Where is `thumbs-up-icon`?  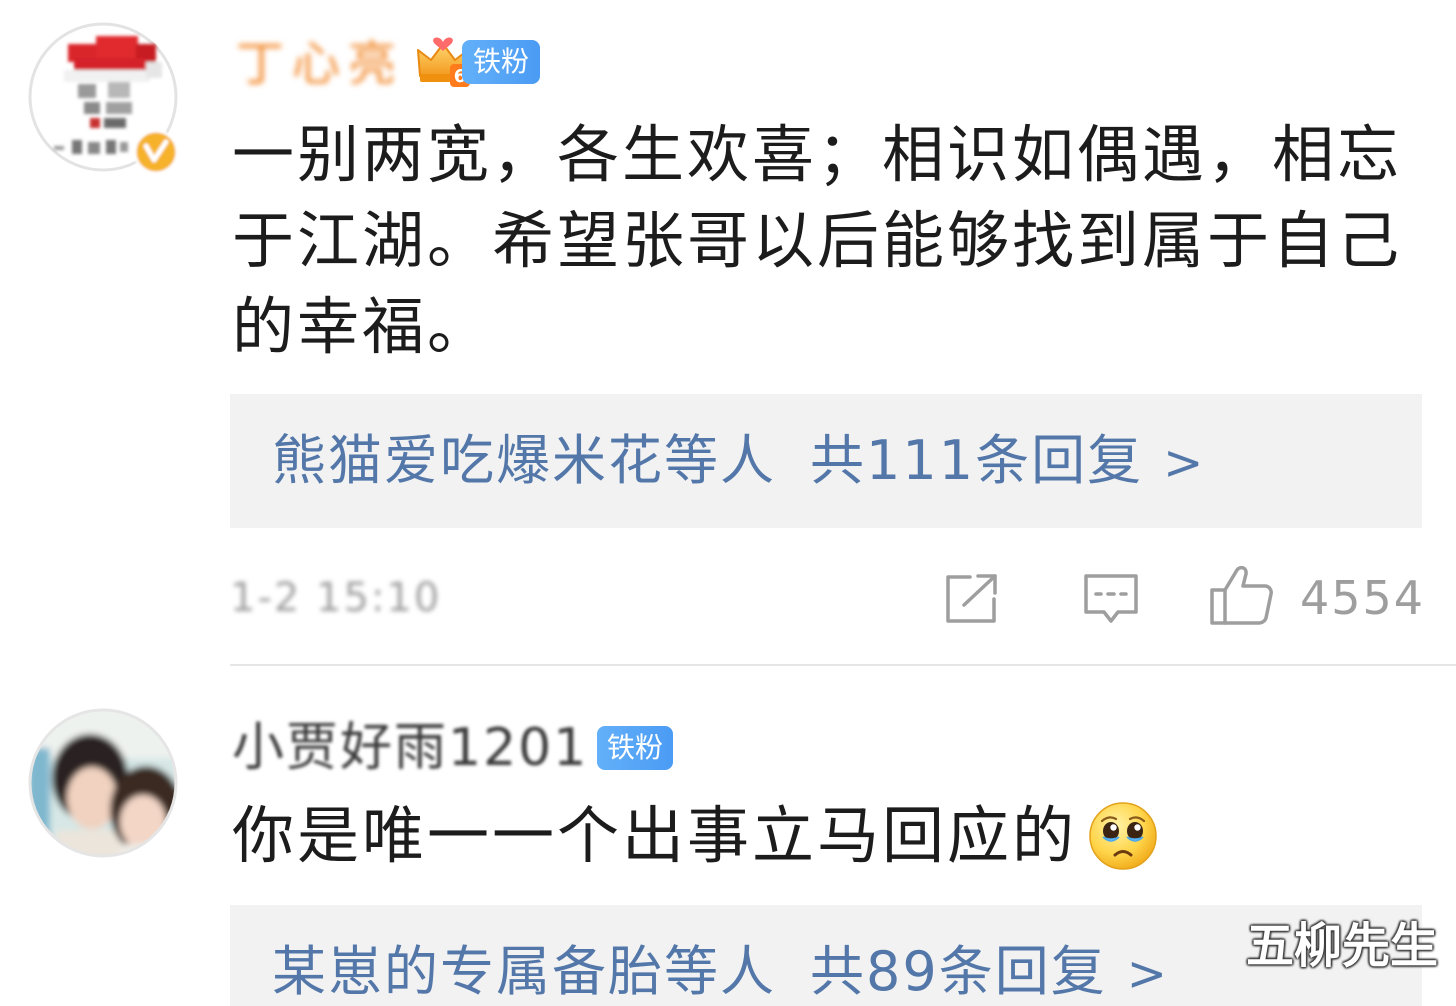 thumbs-up-icon is located at coordinates (1242, 596).